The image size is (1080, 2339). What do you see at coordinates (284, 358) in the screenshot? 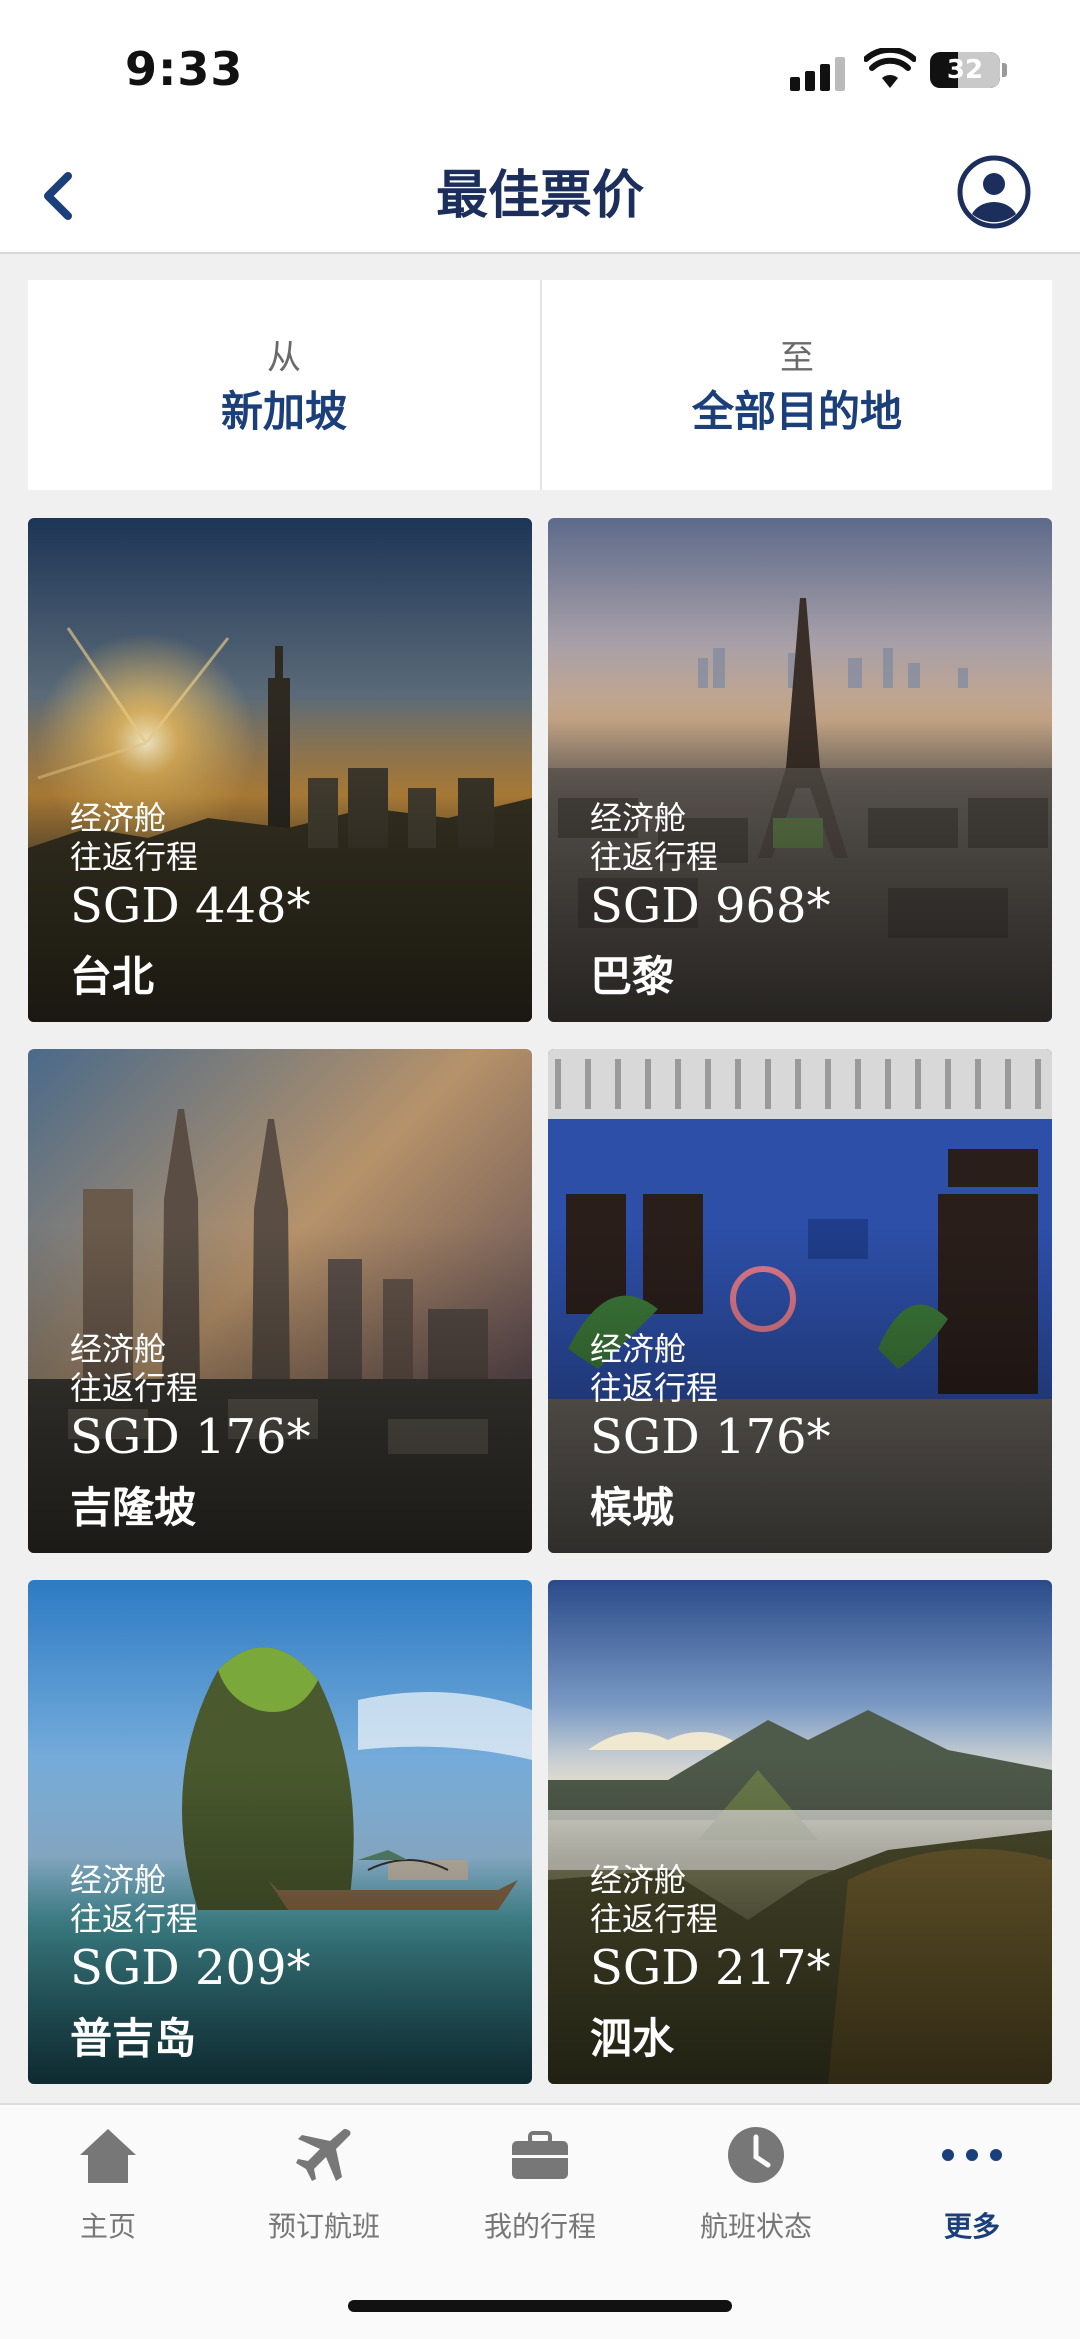
I see `origin-label: 从` at bounding box center [284, 358].